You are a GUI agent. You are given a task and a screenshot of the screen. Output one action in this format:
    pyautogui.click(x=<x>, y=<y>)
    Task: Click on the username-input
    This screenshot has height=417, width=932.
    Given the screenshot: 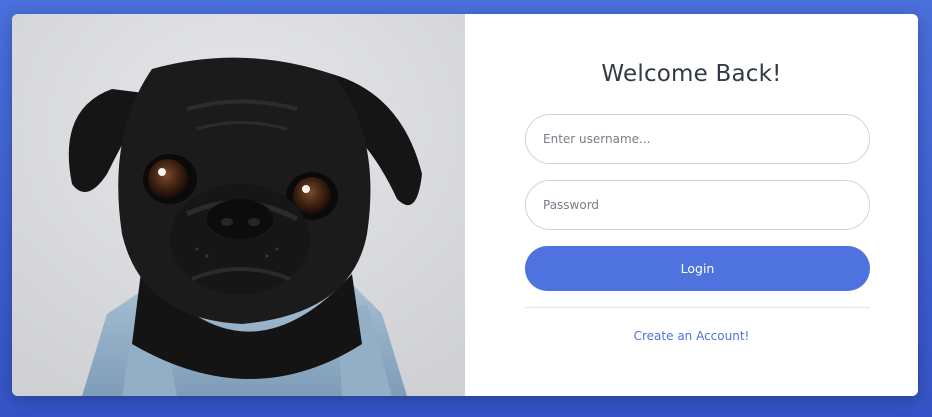 What is the action you would take?
    pyautogui.click(x=697, y=139)
    